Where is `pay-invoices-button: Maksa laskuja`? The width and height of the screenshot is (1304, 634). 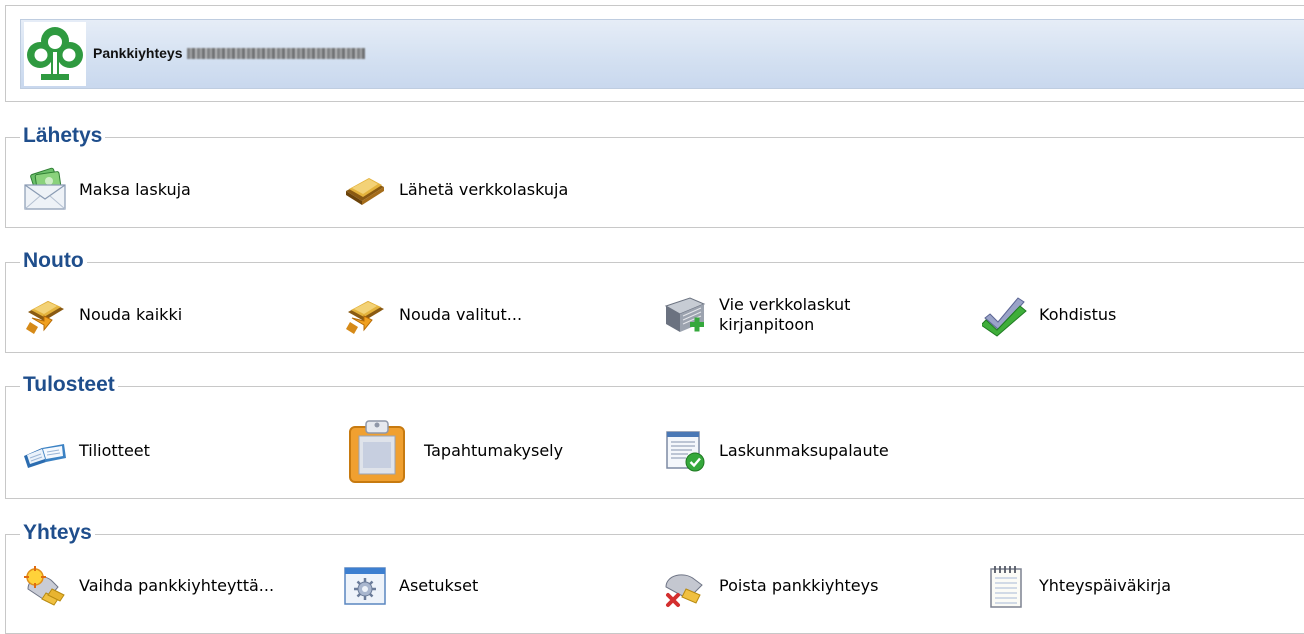 pay-invoices-button: Maksa laskuja is located at coordinates (106, 190).